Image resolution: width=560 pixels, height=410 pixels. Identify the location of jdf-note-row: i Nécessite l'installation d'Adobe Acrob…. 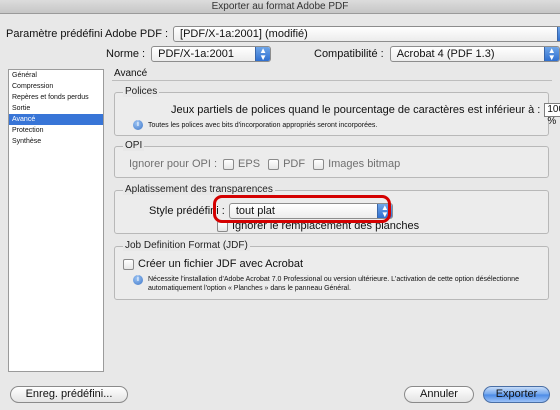
(326, 284).